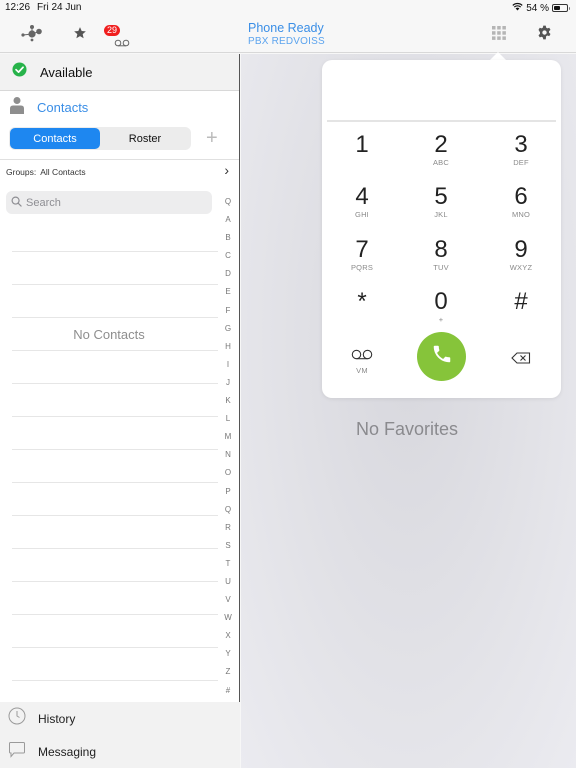 This screenshot has height=768, width=576. I want to click on favorites-button, so click(80, 35).